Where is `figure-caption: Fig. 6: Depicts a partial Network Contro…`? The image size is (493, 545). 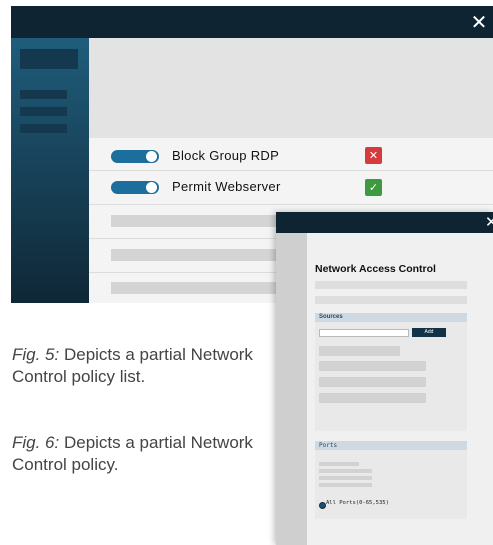
figure-caption: Fig. 6: Depicts a partial Network Contro… is located at coordinates (137, 454).